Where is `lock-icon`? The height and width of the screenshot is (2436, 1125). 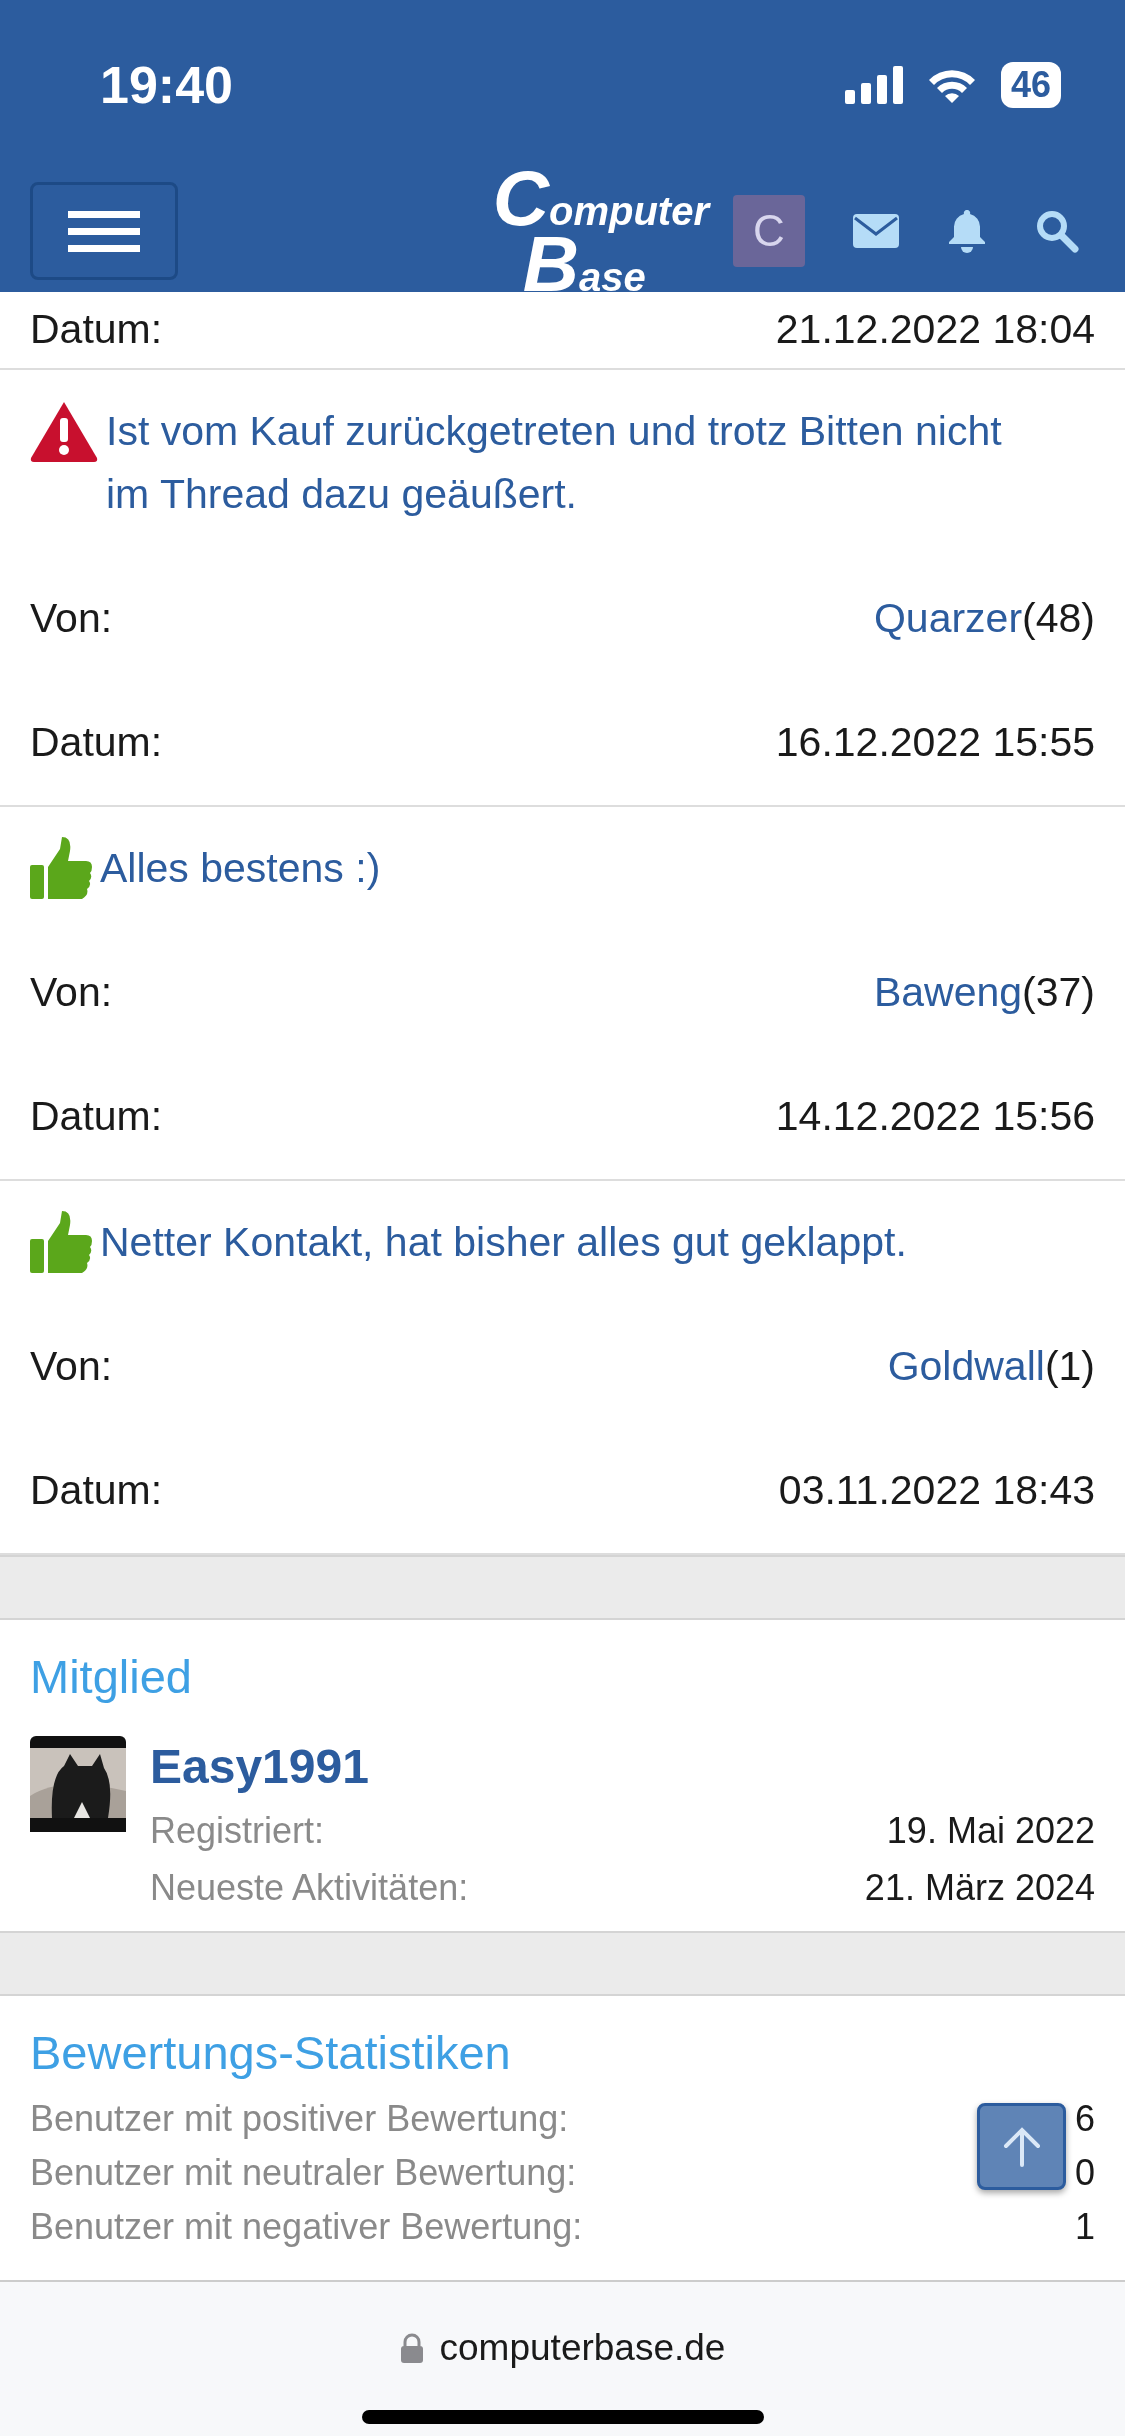
lock-icon is located at coordinates (411, 2347).